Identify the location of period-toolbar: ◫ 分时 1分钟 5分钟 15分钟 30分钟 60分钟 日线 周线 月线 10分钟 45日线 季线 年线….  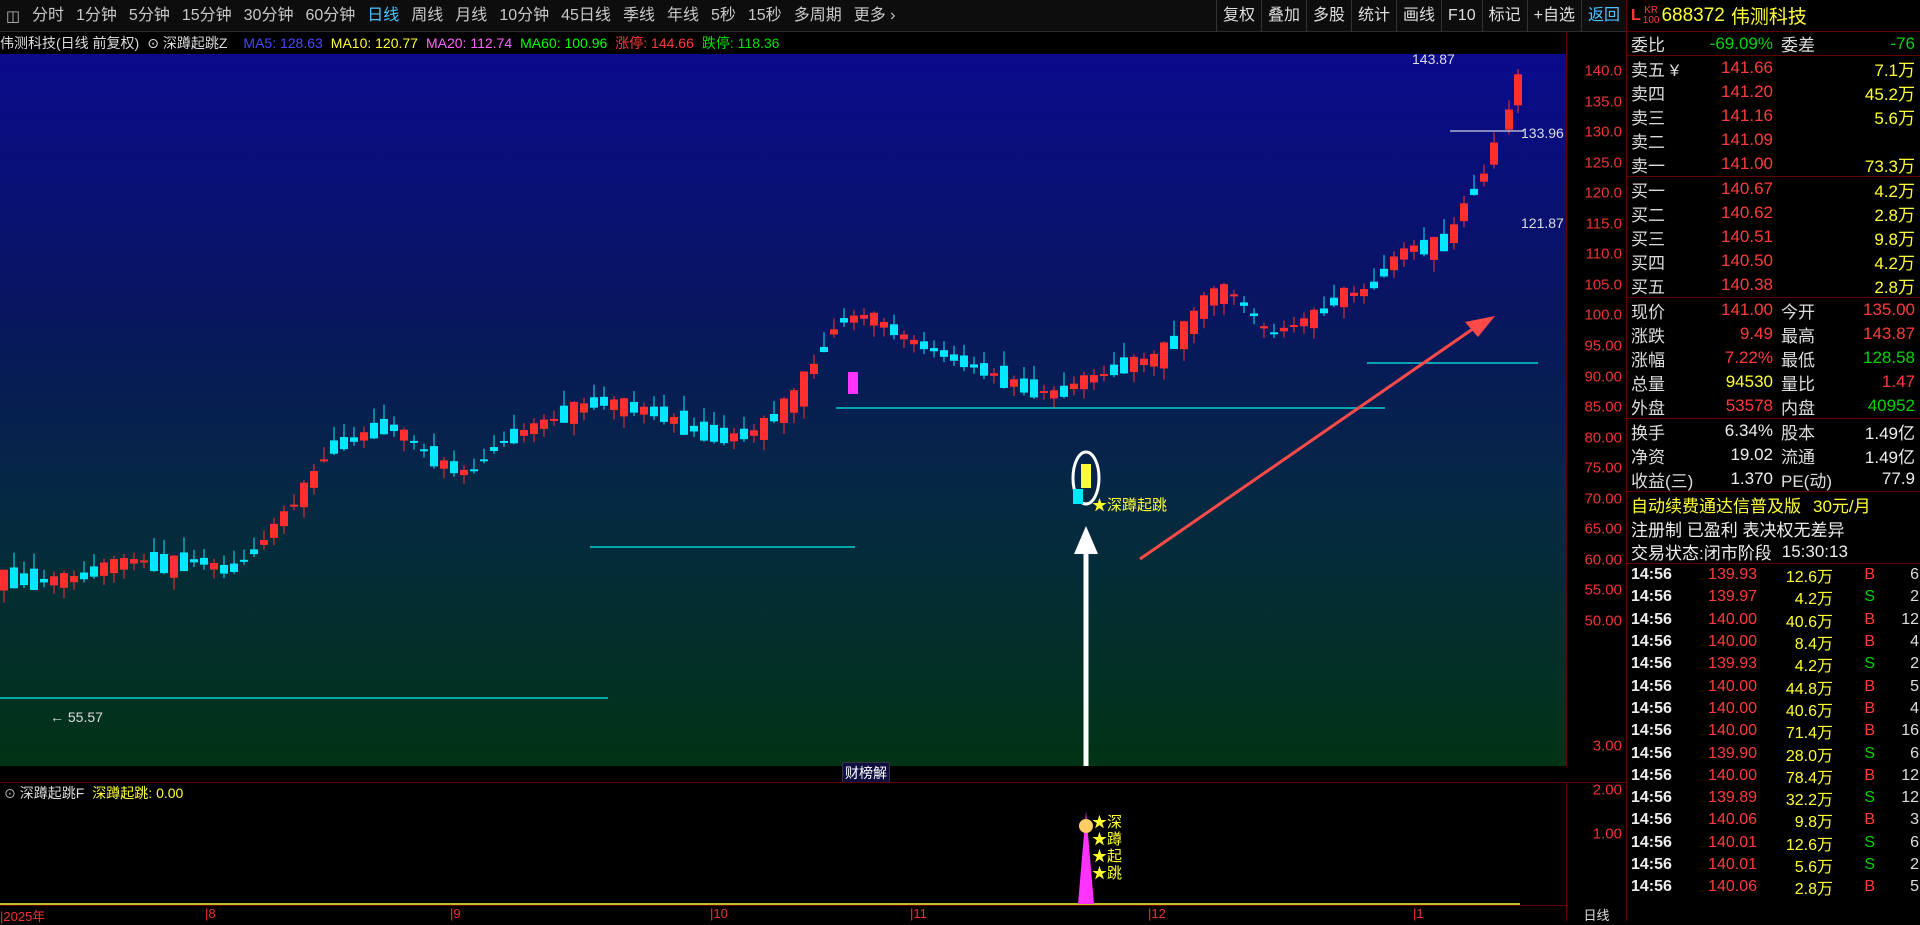
(813, 16).